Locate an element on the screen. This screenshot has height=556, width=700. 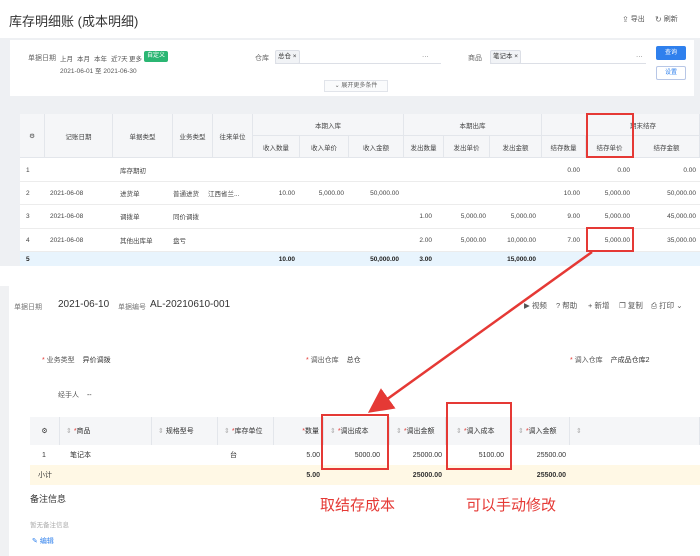
warehouse-select: 总仓 × is located at coordinates (358, 57).